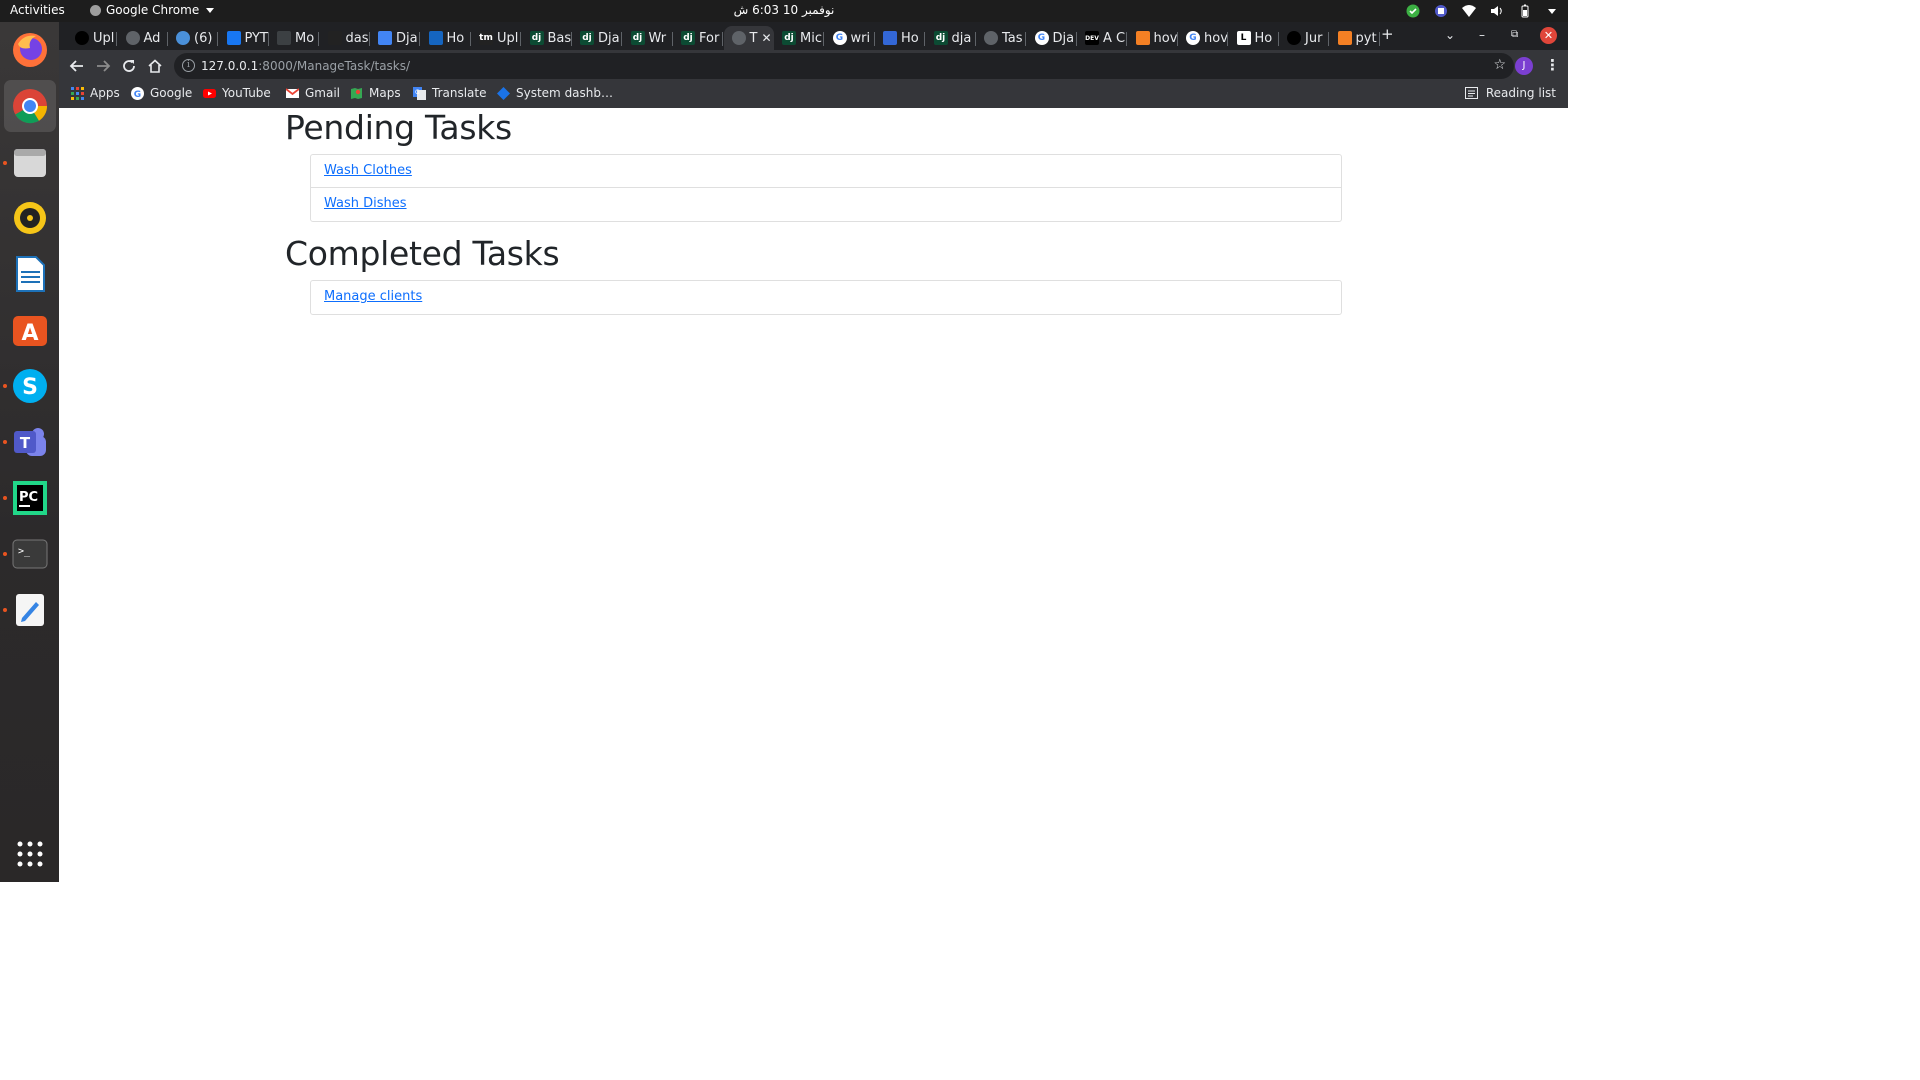 The width and height of the screenshot is (1920, 1080). I want to click on bookmark-label: YouTube, so click(246, 93).